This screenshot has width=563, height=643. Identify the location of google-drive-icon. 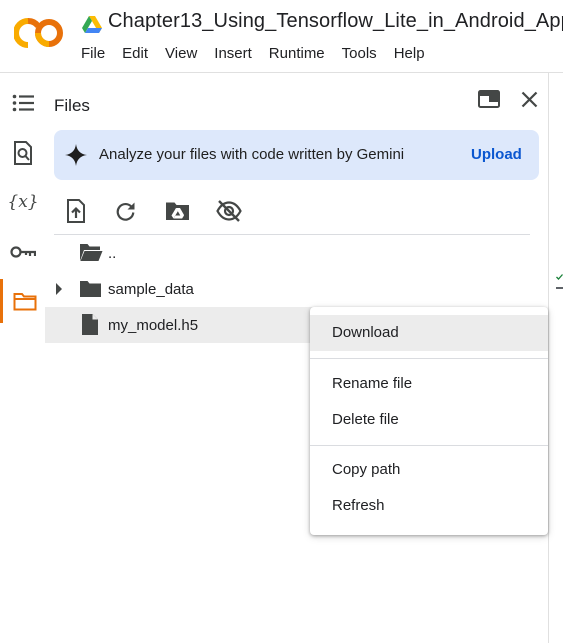
(92, 25).